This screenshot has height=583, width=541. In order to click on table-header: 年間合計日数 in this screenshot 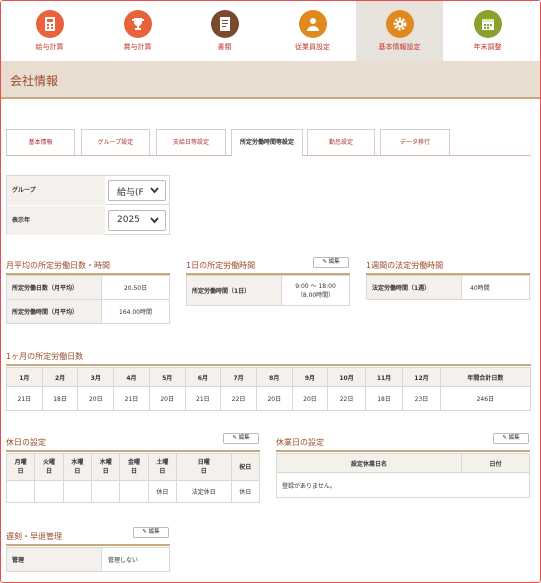, I will do `click(485, 377)`.